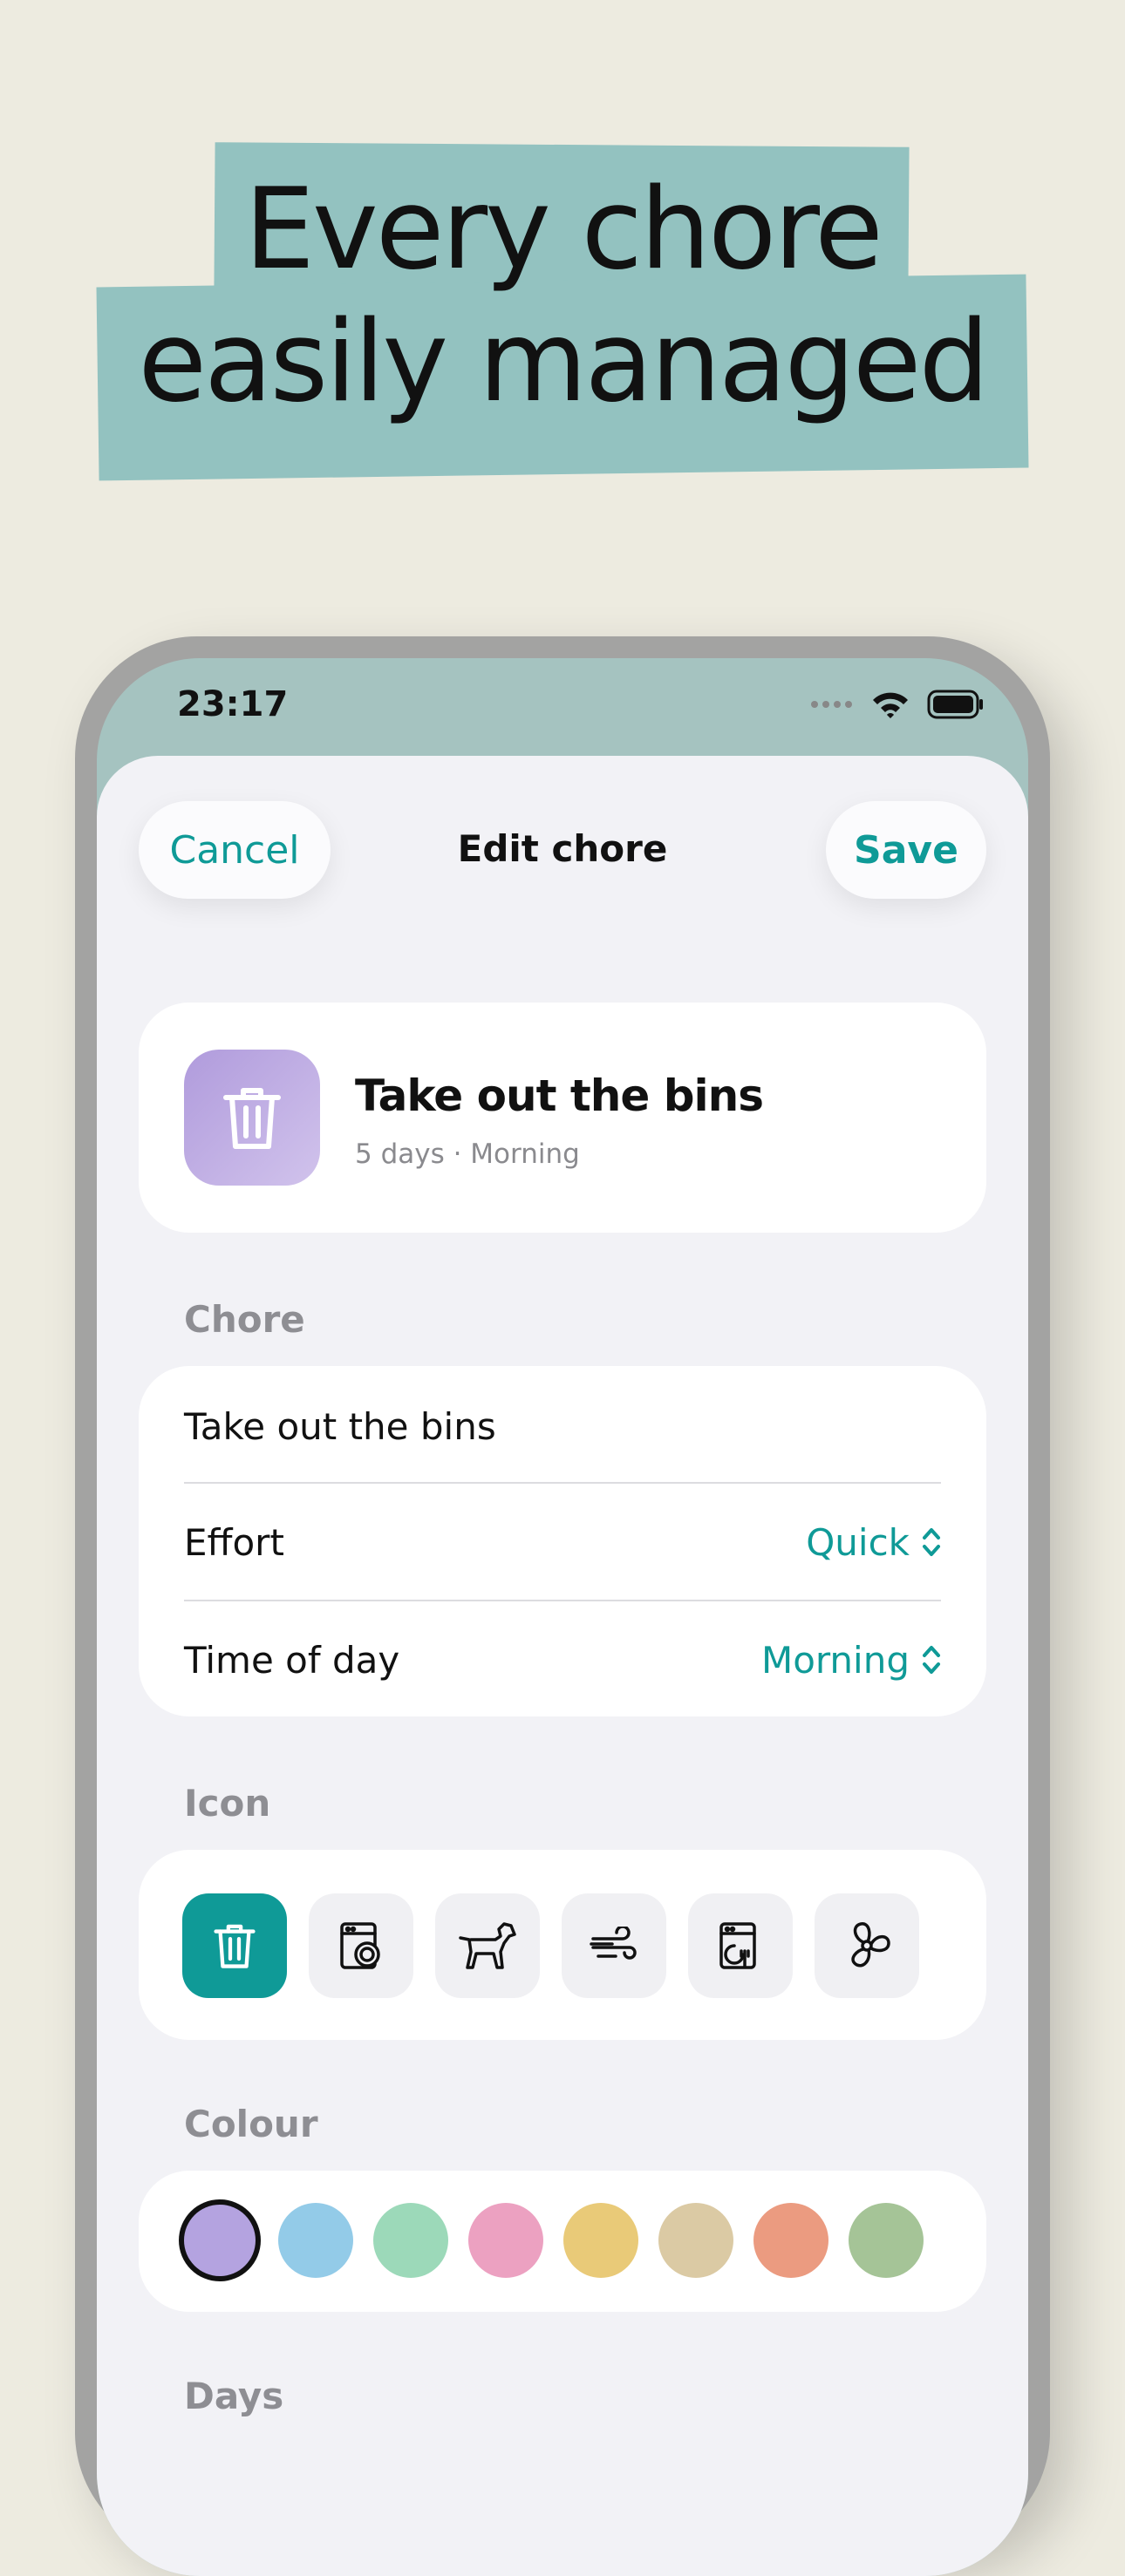 This screenshot has width=1125, height=2576. I want to click on headline-line-2: easily managed, so click(563, 362).